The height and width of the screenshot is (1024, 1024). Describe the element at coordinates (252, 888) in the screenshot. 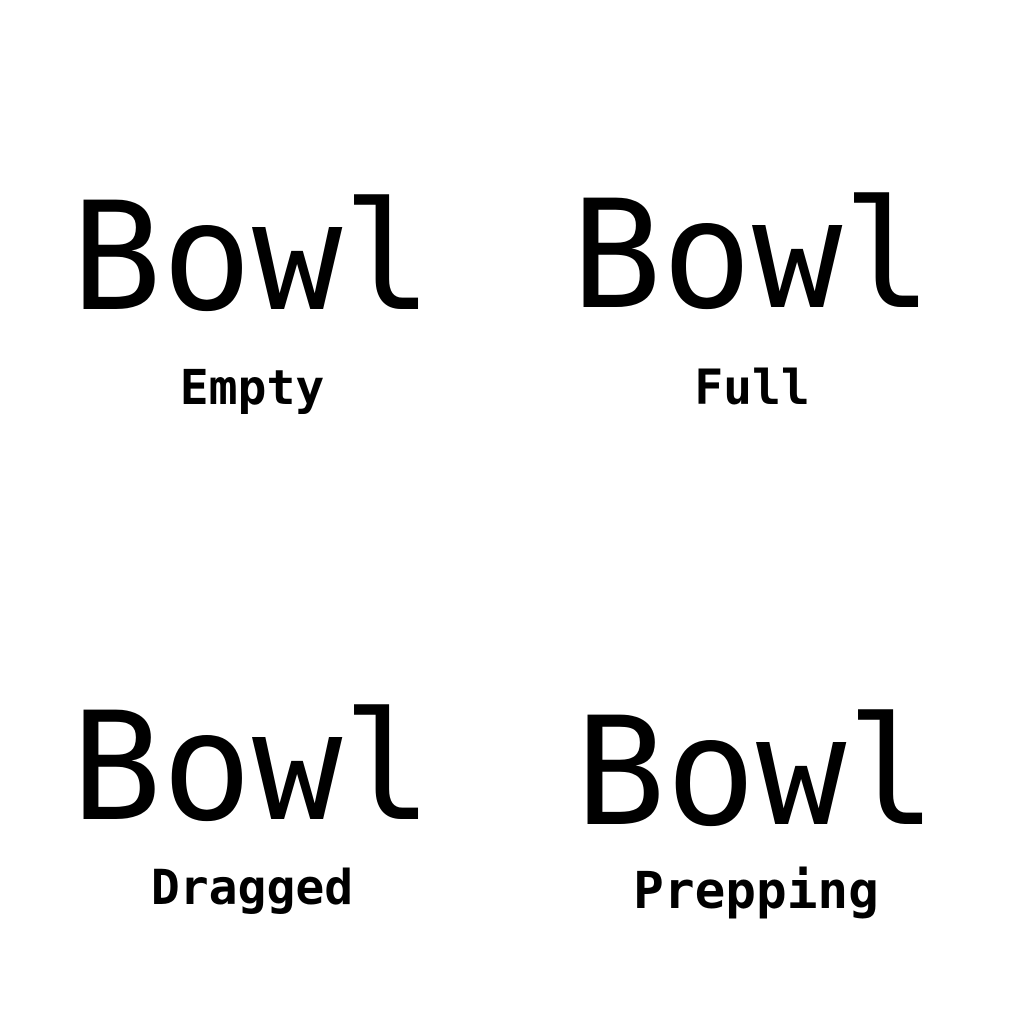

I see `state-label: Dragged` at that location.